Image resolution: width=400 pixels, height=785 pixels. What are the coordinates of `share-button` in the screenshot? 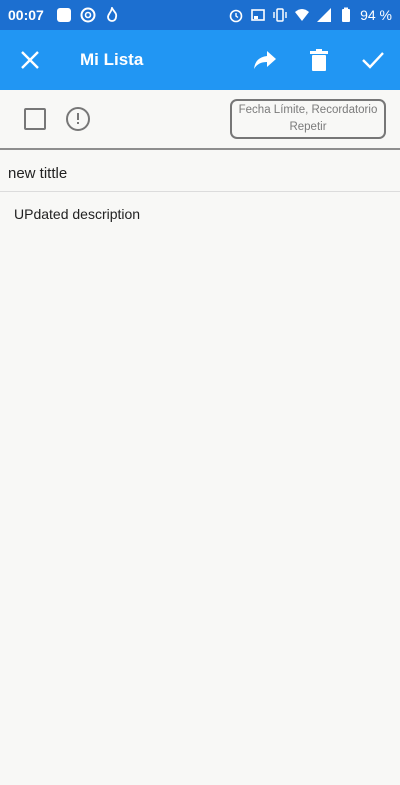 It's located at (265, 60).